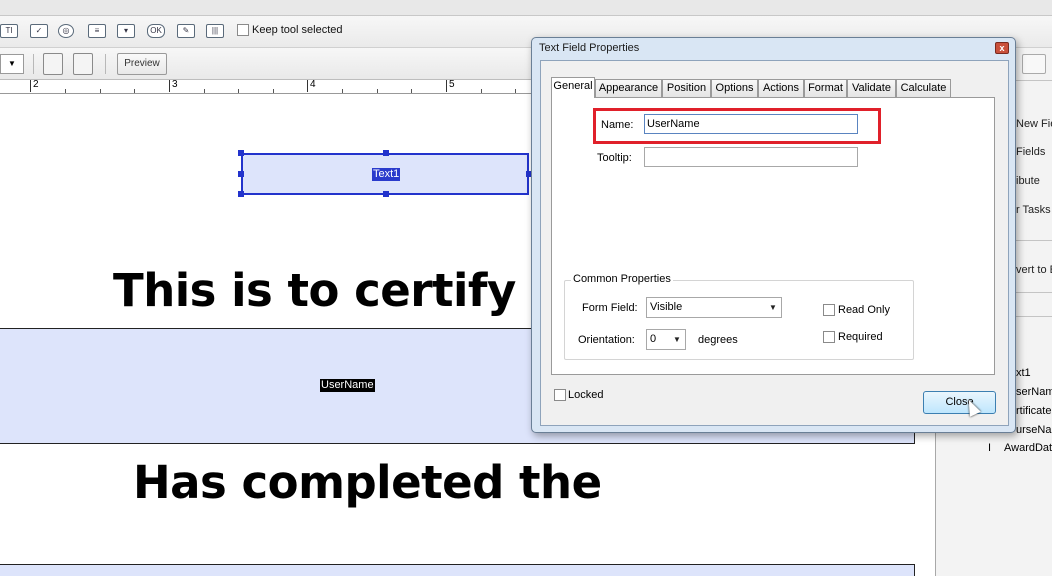 This screenshot has width=1052, height=576. Describe the element at coordinates (126, 31) in the screenshot. I see `dropdown-icon: ▾` at that location.